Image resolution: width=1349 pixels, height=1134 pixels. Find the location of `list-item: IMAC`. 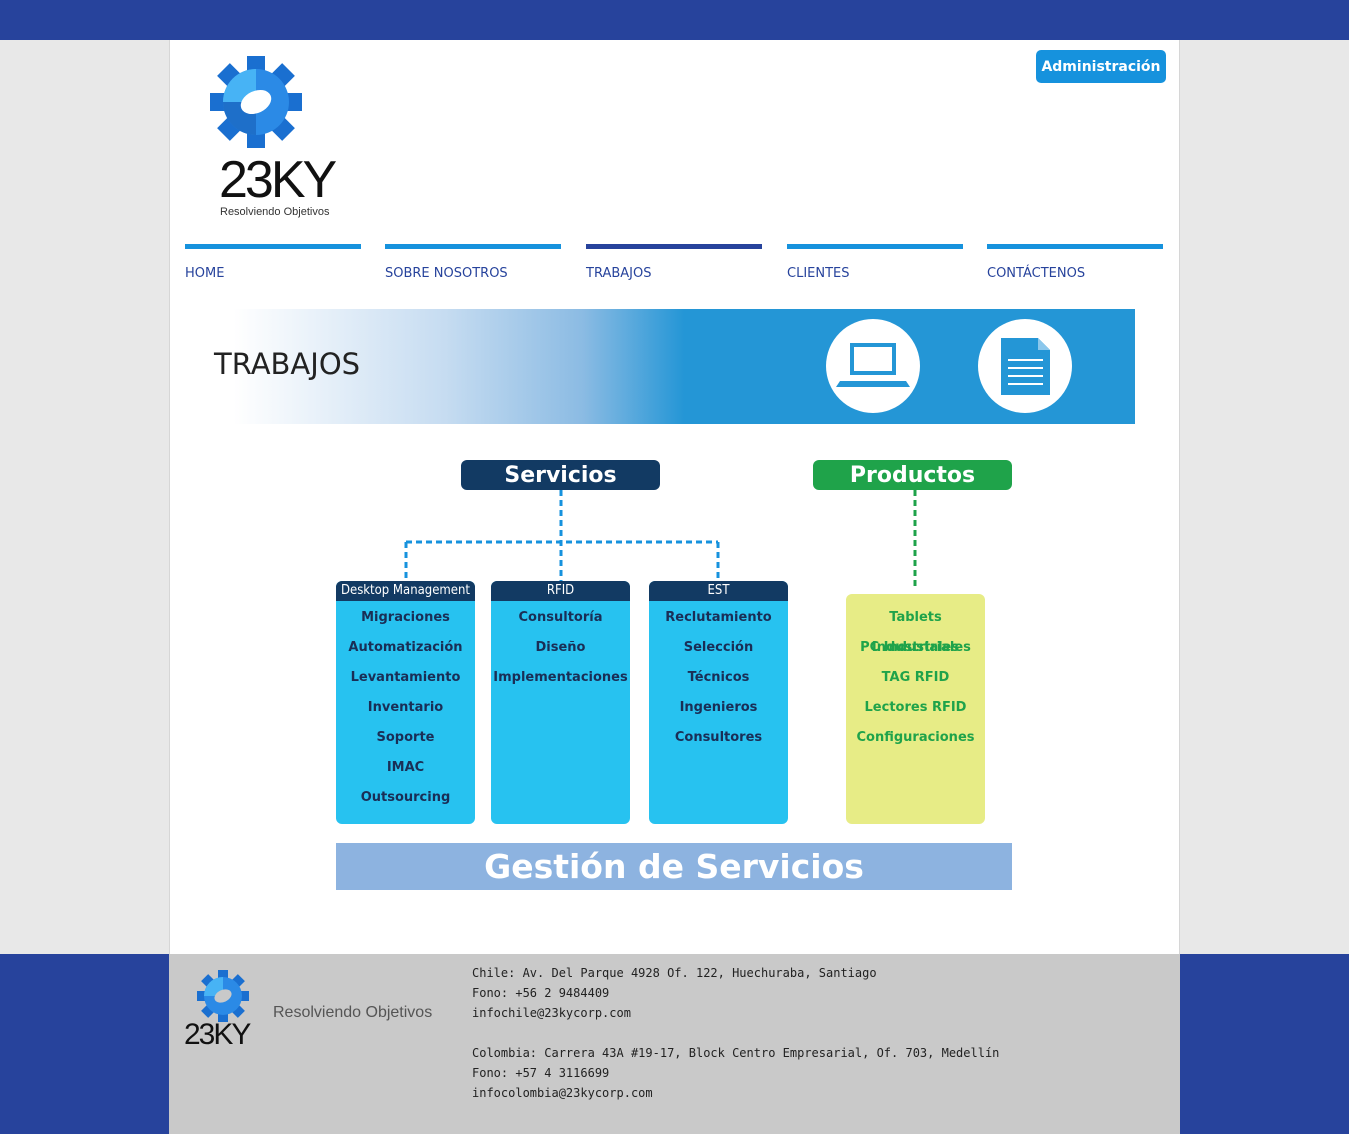

list-item: IMAC is located at coordinates (405, 767).